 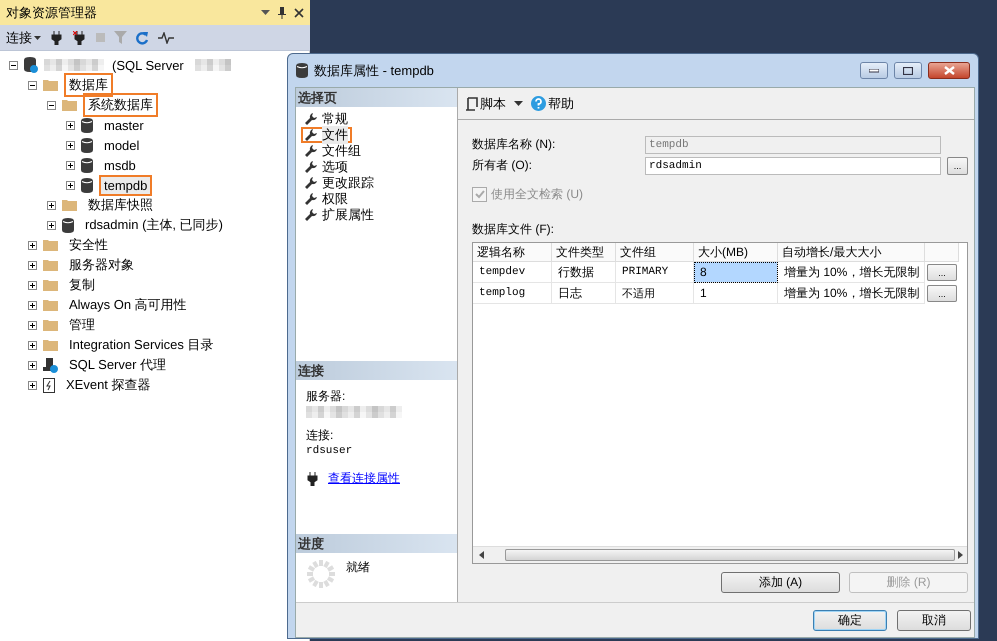 I want to click on tree-item: model, so click(x=121, y=145).